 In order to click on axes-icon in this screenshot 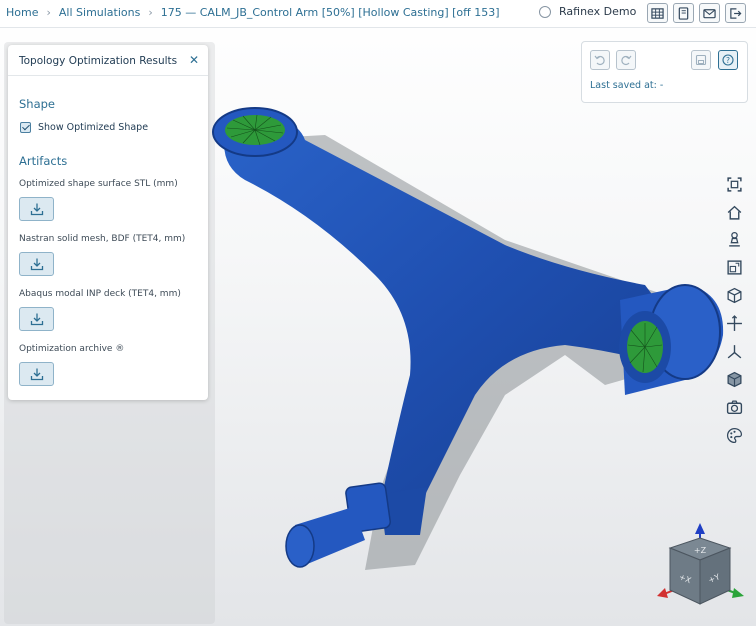, I will do `click(734, 351)`.